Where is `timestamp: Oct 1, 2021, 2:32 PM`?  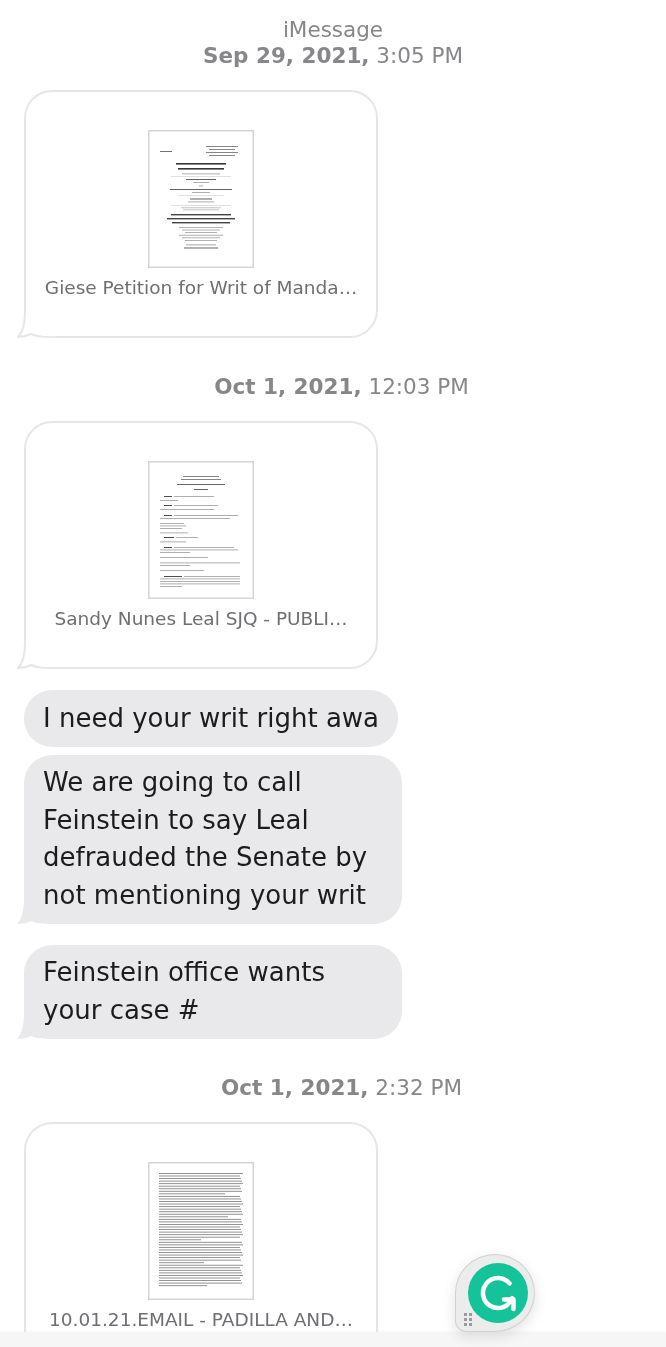 timestamp: Oct 1, 2021, 2:32 PM is located at coordinates (341, 1087).